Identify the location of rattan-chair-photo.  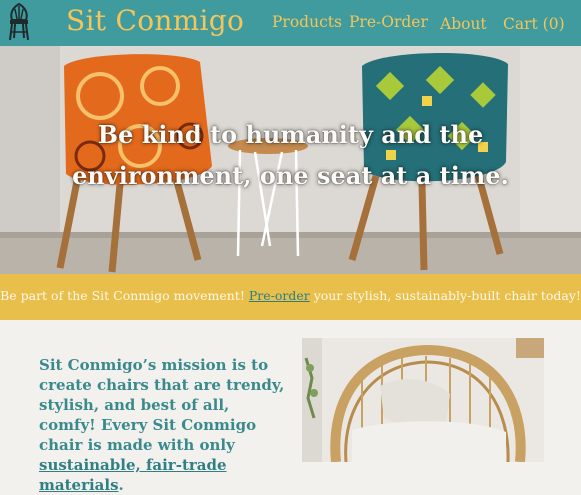
(423, 400).